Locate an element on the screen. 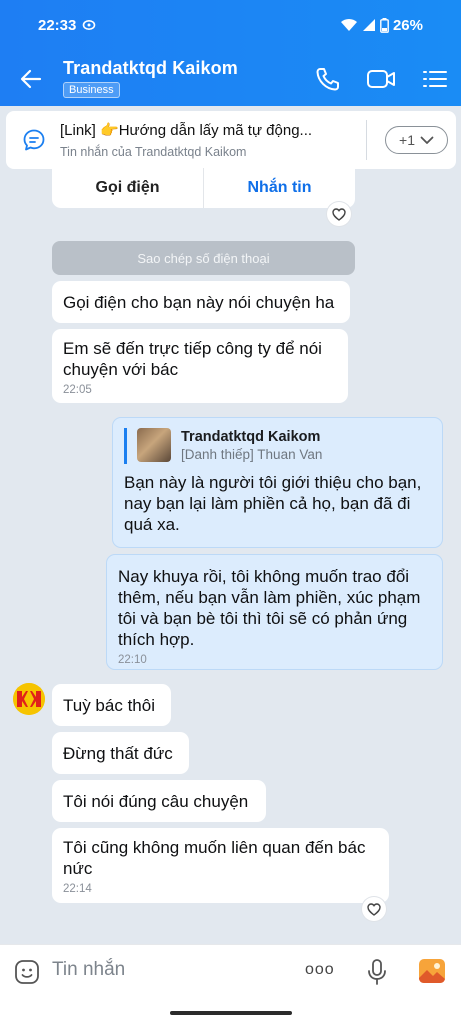  contact-name: Trandatktqd Kaikom is located at coordinates (150, 68).